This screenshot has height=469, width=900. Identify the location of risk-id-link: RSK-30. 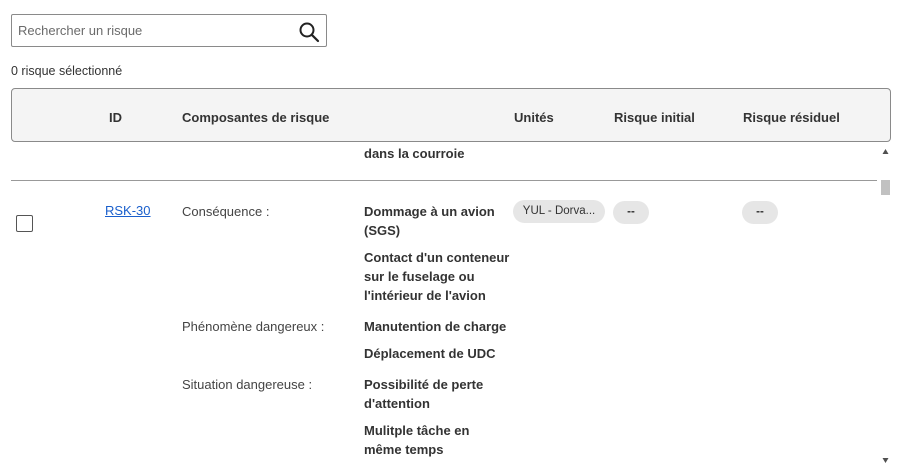
(128, 210).